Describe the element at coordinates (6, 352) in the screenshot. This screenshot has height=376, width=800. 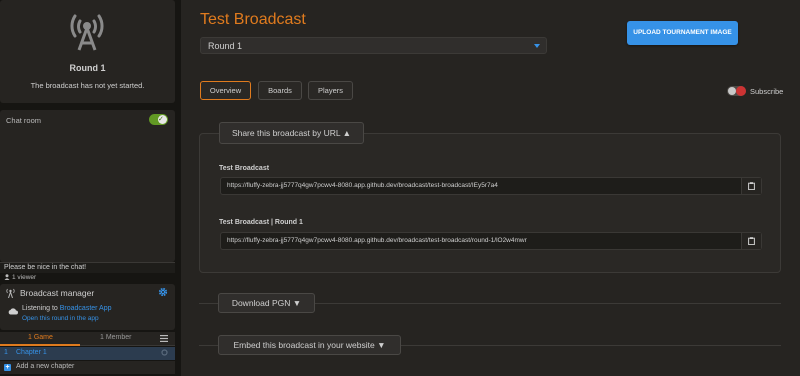
I see `chapter-number: 1` at that location.